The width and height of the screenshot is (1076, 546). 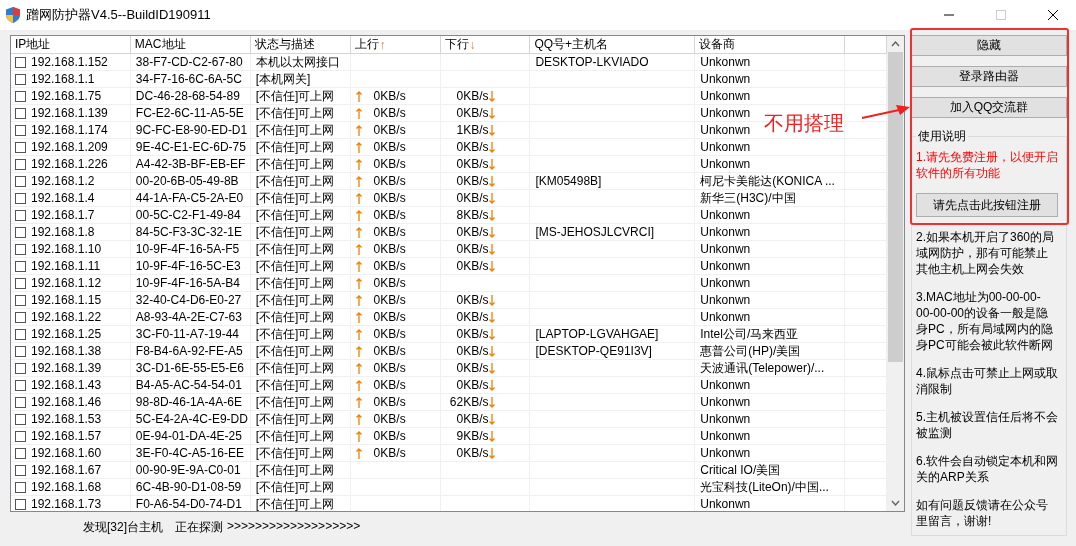 What do you see at coordinates (71, 45) in the screenshot?
I see `column-header: IP地址` at bounding box center [71, 45].